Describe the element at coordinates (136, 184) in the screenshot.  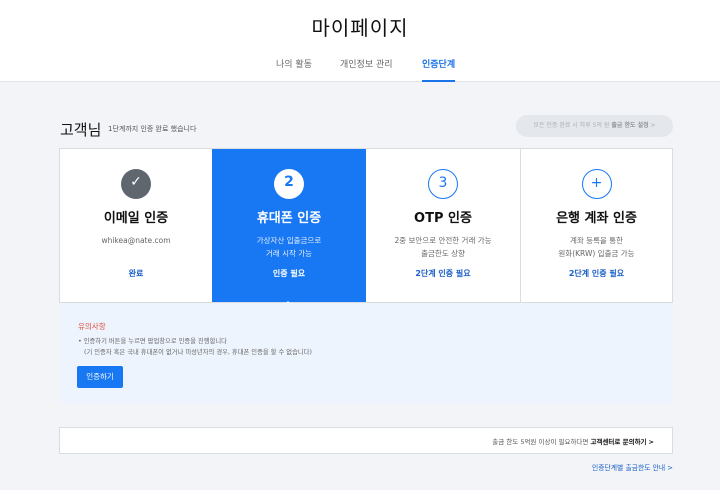
I see `check-icon: ✓` at that location.